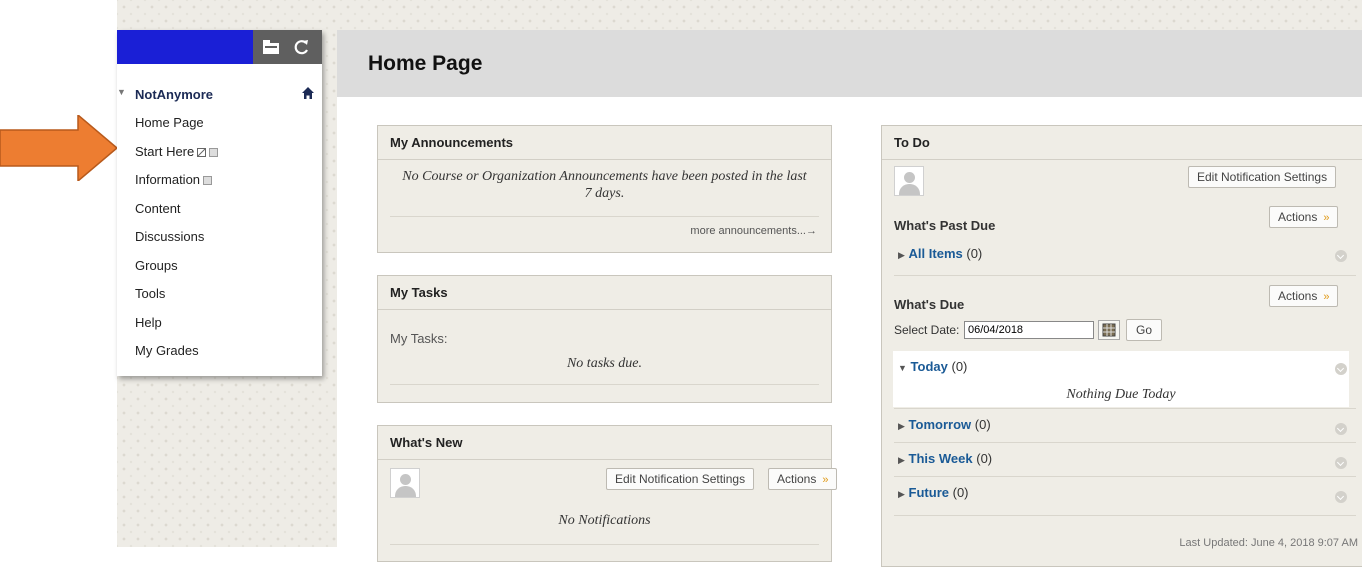  Describe the element at coordinates (271, 47) in the screenshot. I see `folder-view-icon` at that location.